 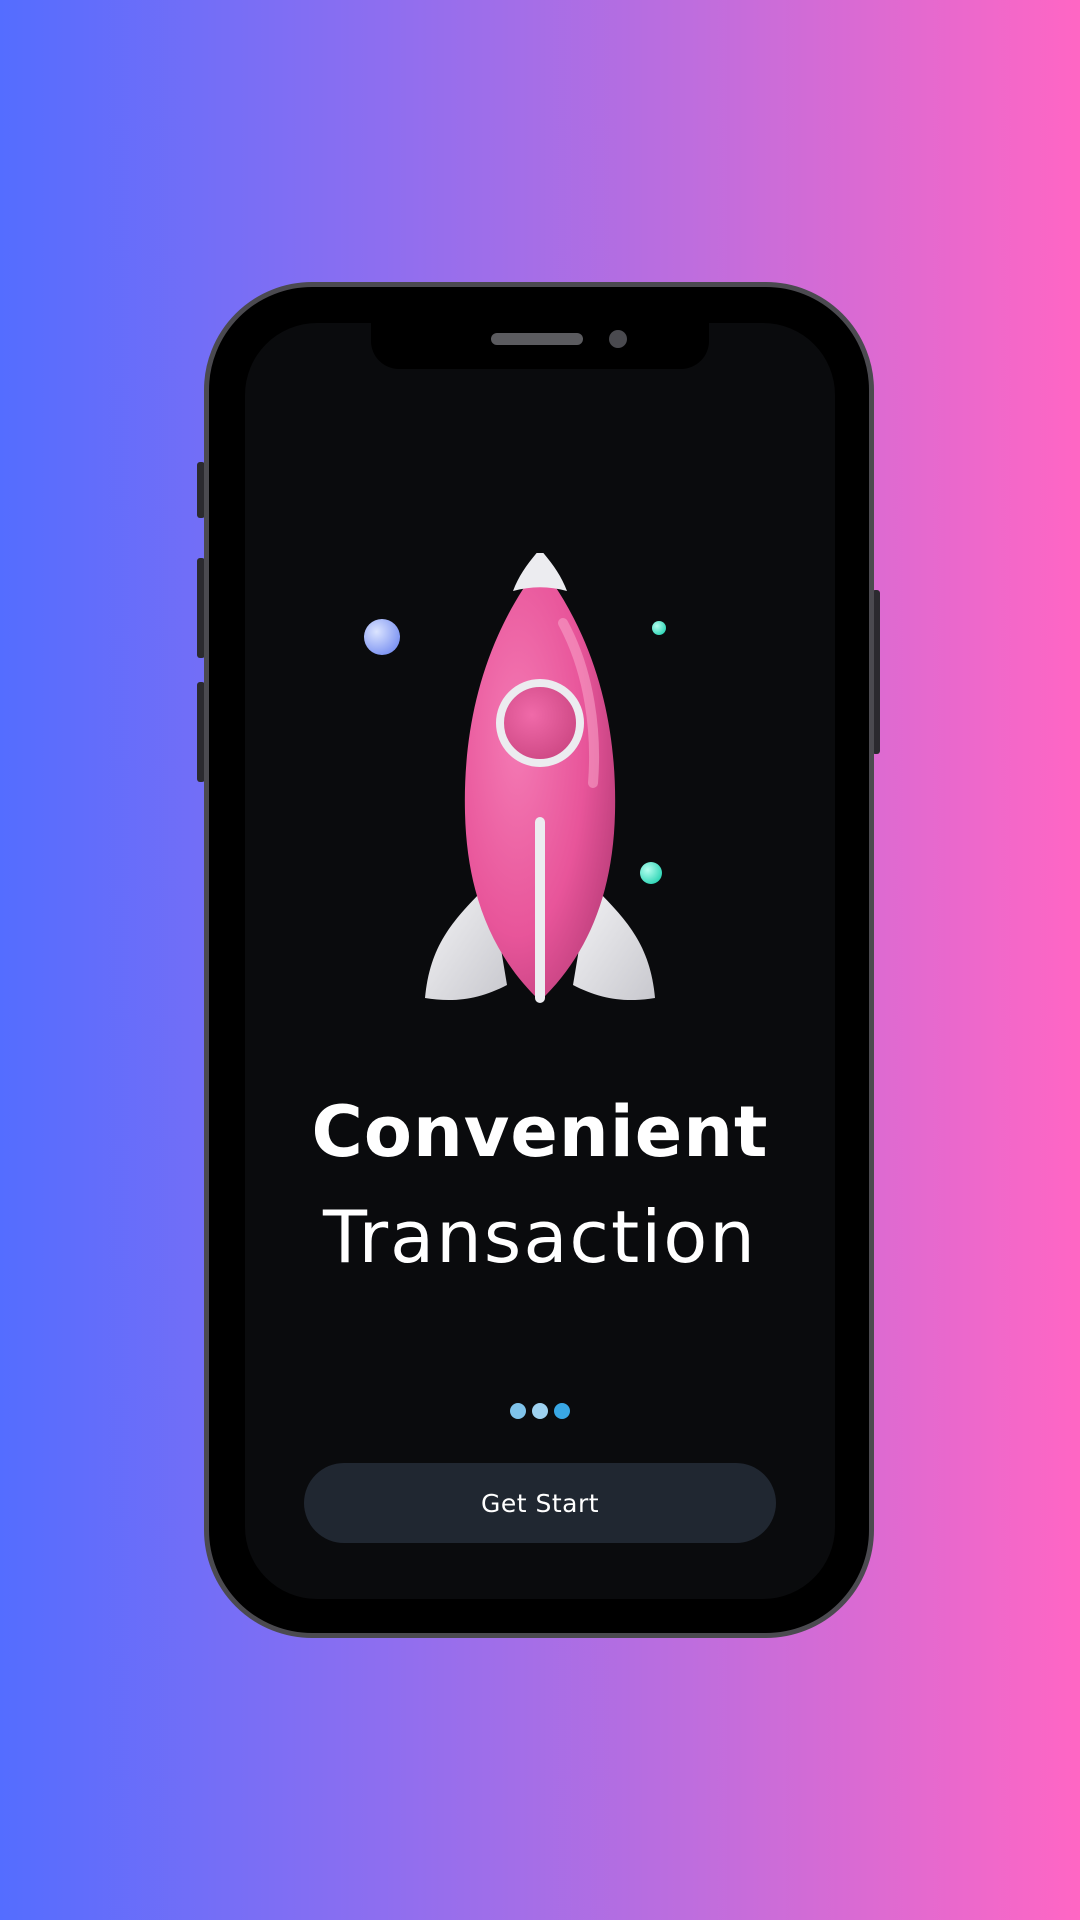 What do you see at coordinates (618, 339) in the screenshot?
I see `camera-icon` at bounding box center [618, 339].